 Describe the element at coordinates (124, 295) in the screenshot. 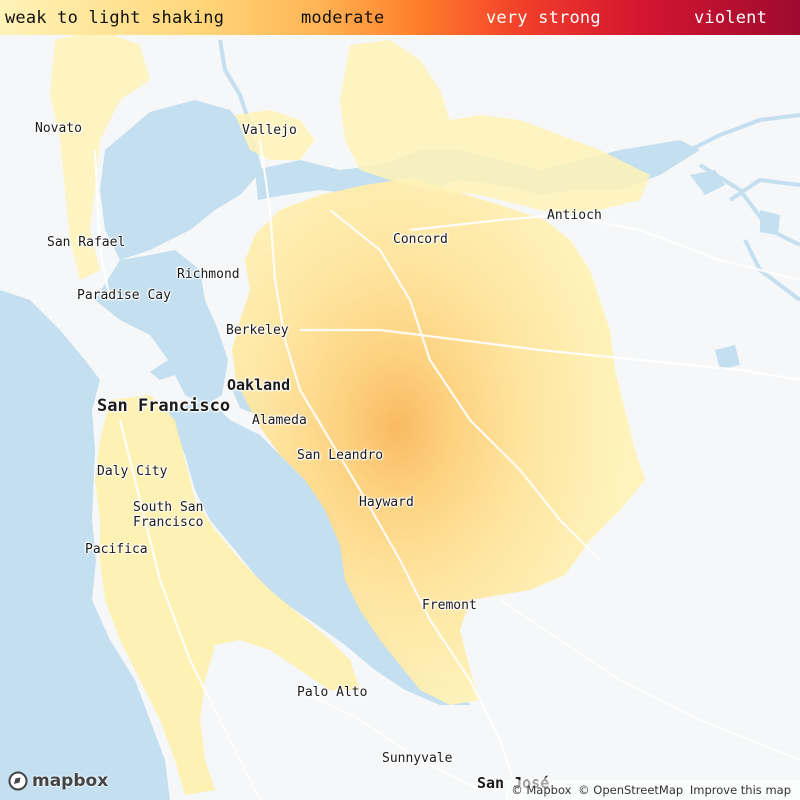

I see `place-label-paradise-cay: Paradise Cay` at that location.